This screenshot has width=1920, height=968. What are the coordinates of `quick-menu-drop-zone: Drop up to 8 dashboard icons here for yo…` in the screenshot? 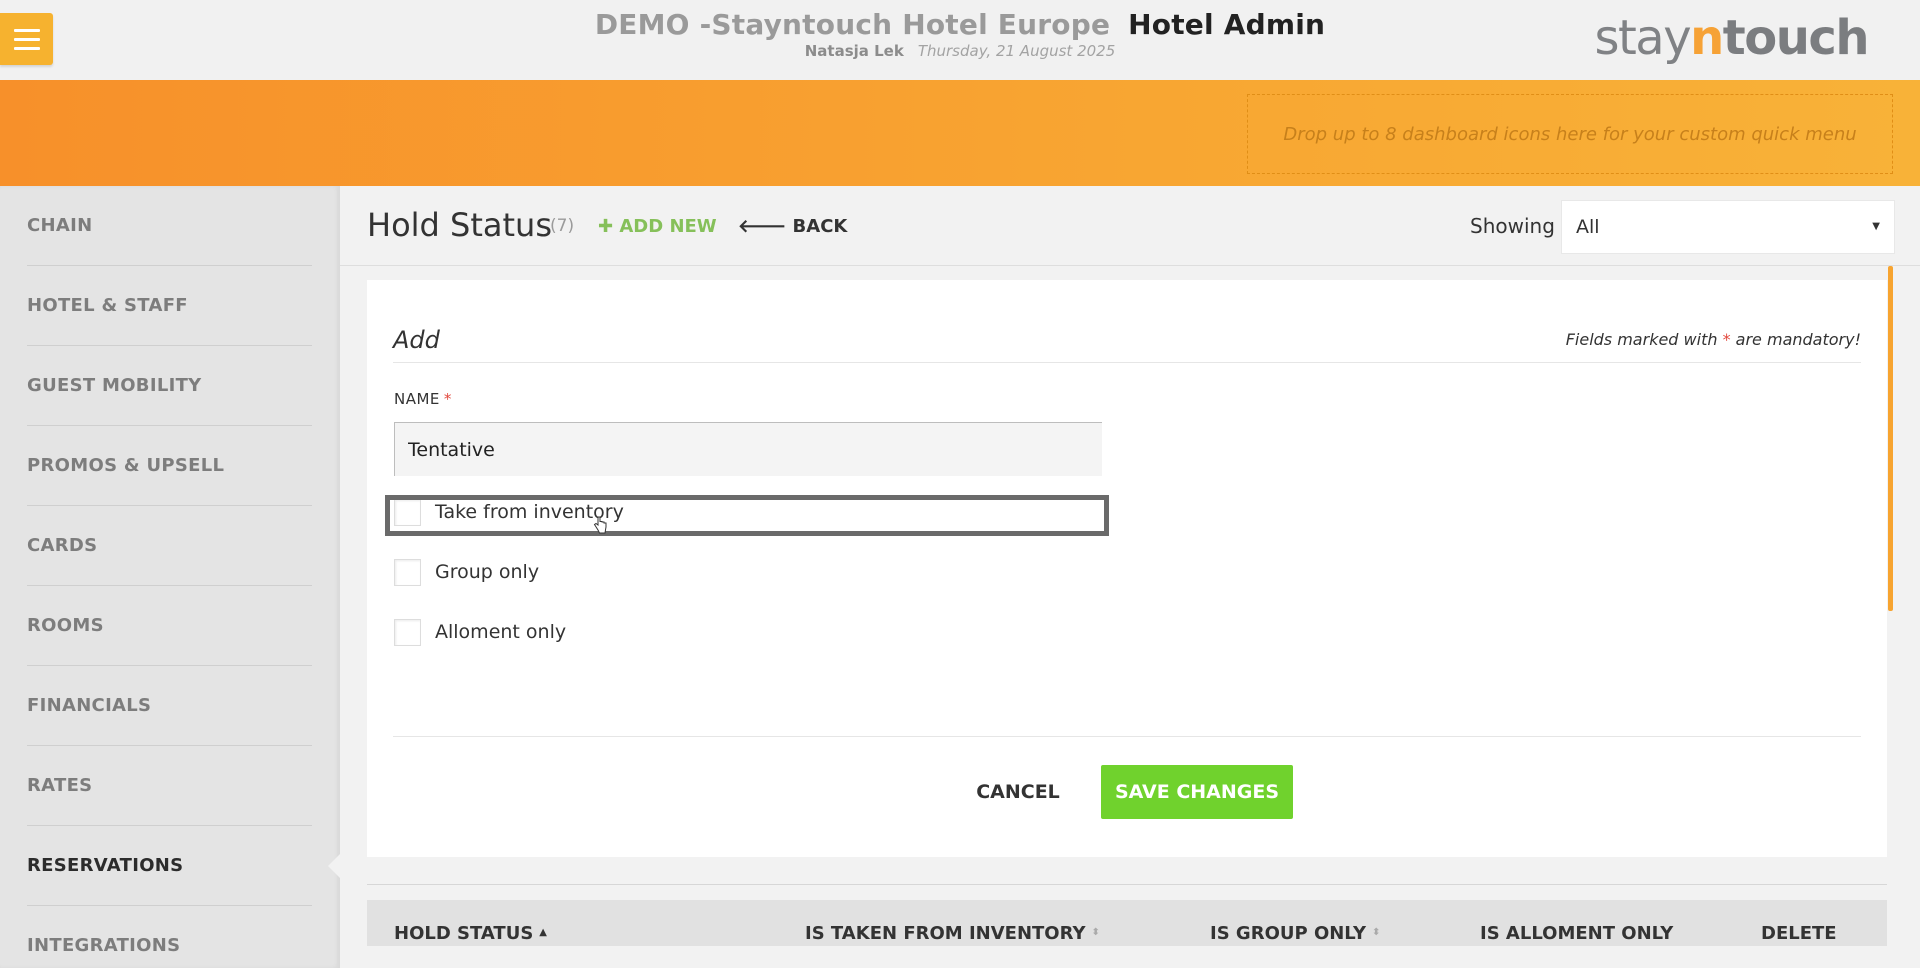 It's located at (1570, 134).